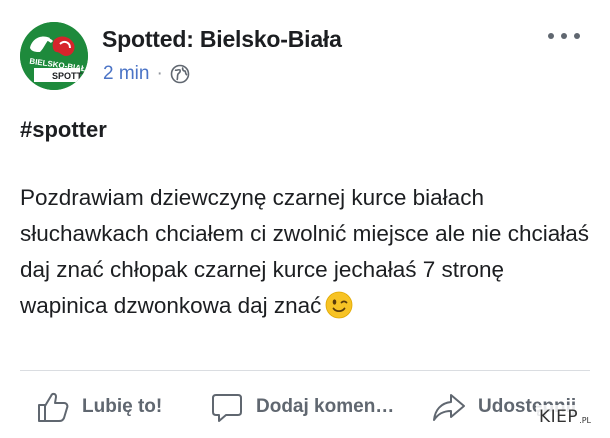 The height and width of the screenshot is (438, 610). What do you see at coordinates (305, 370) in the screenshot?
I see `actions-divider` at bounding box center [305, 370].